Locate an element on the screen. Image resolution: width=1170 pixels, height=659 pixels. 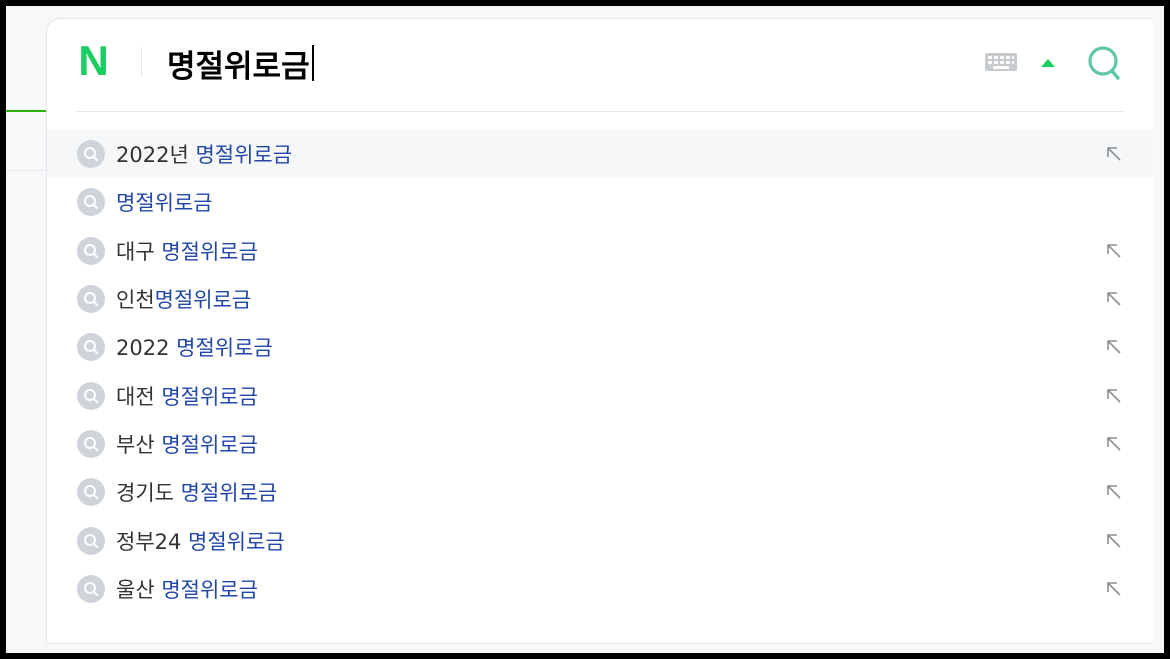
search-query-text: 명절위로금 is located at coordinates (238, 66).